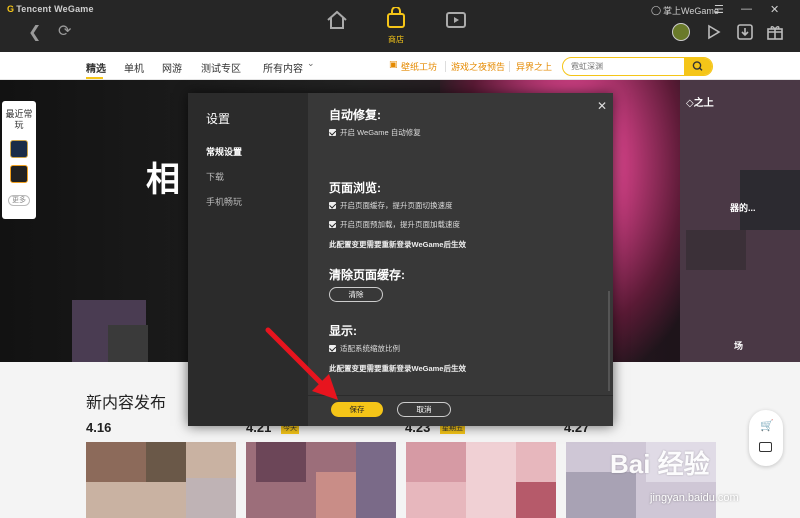 The height and width of the screenshot is (518, 800). What do you see at coordinates (394, 224) in the screenshot?
I see `preload-option: 开启页面预加载，提升页面加载速度` at bounding box center [394, 224].